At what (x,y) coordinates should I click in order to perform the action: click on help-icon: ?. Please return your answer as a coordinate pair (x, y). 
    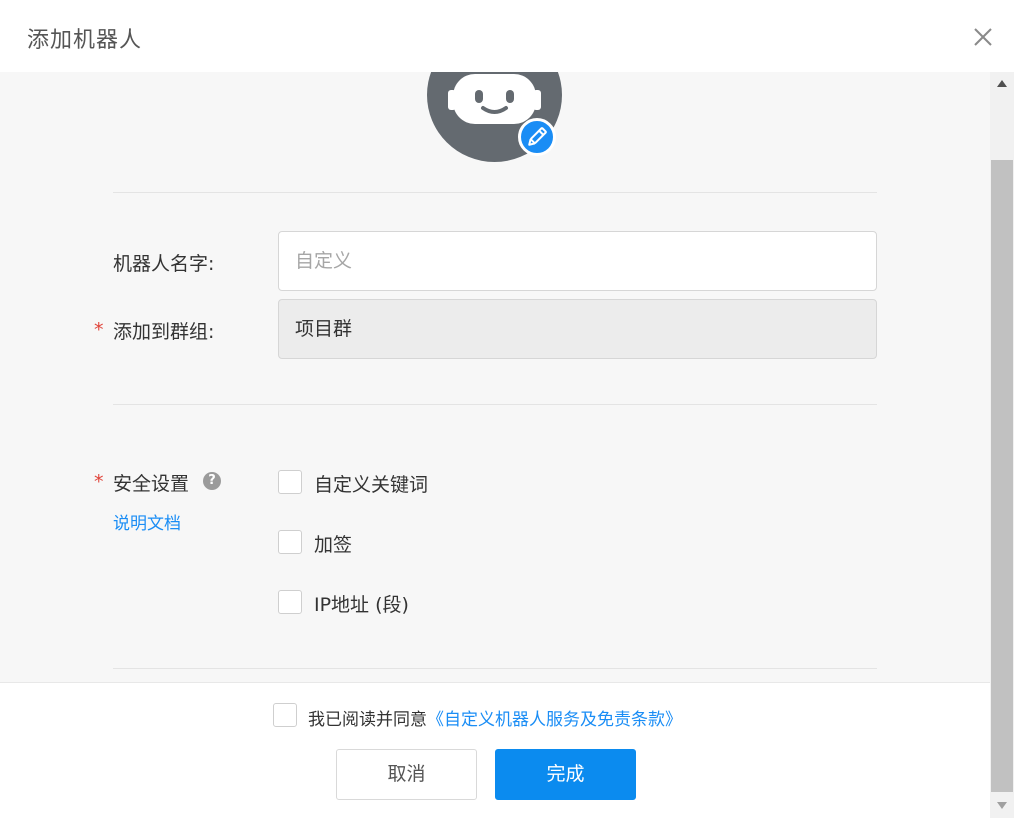
    Looking at the image, I should click on (212, 481).